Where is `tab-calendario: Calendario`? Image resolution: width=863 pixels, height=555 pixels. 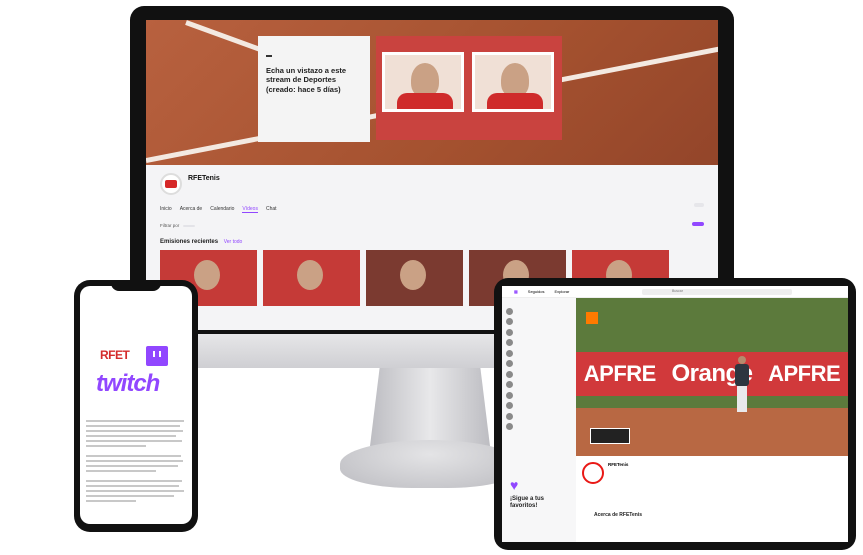 tab-calendario: Calendario is located at coordinates (222, 209).